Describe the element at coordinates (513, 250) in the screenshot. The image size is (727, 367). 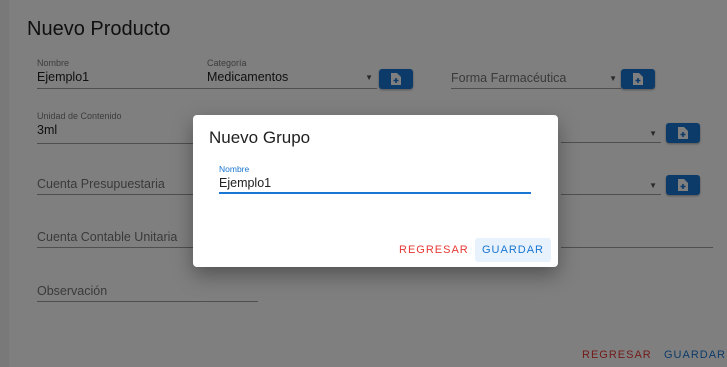
I see `dialog-save-button: GUARDAR` at that location.